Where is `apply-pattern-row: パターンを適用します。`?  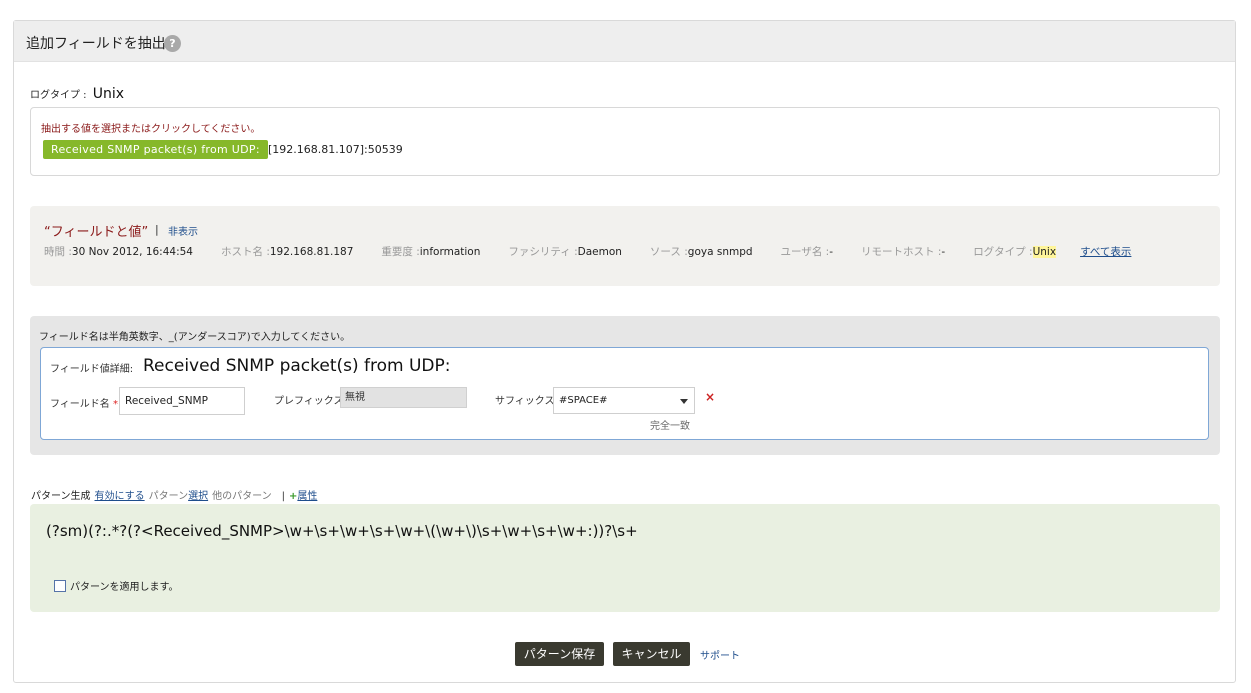 apply-pattern-row: パターンを適用します。 is located at coordinates (116, 585).